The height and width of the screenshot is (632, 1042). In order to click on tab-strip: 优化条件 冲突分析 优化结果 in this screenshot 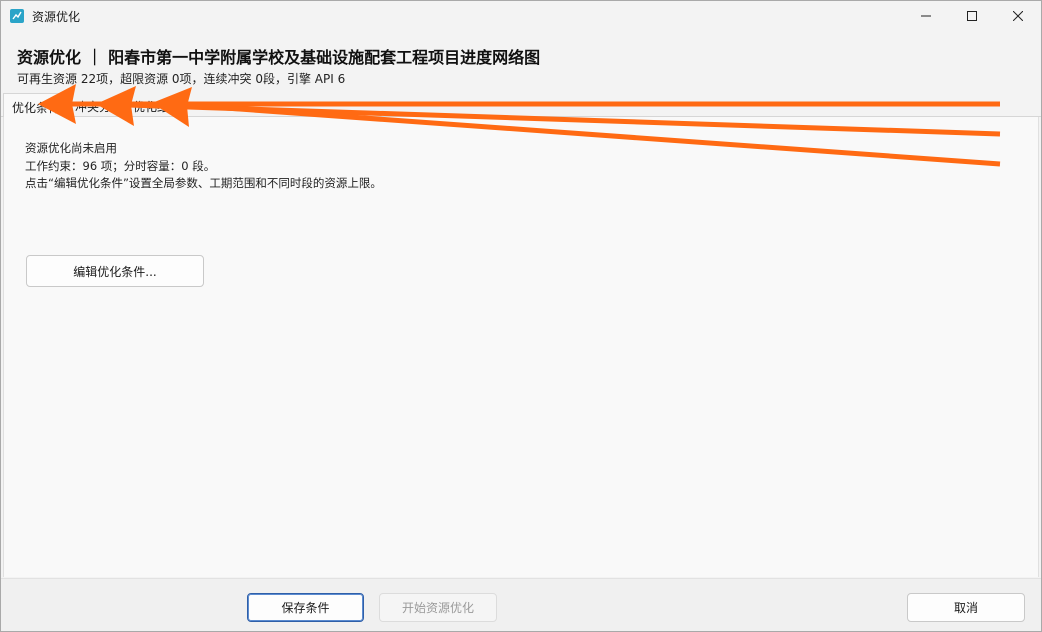, I will do `click(521, 105)`.